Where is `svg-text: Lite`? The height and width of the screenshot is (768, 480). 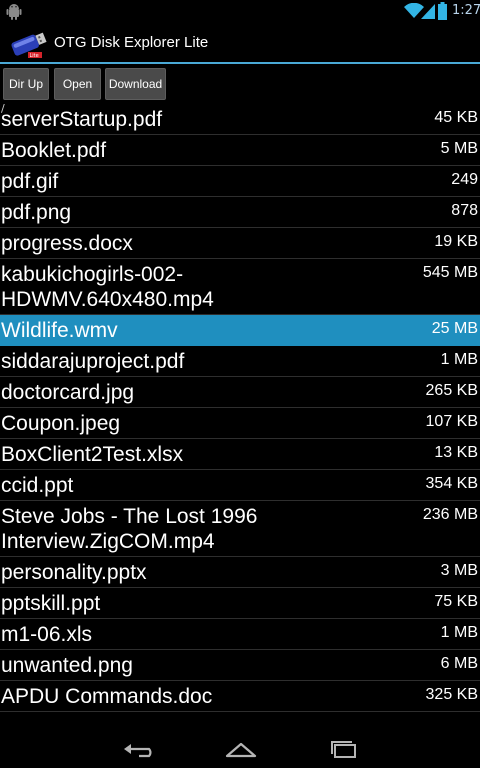 svg-text: Lite is located at coordinates (34, 56).